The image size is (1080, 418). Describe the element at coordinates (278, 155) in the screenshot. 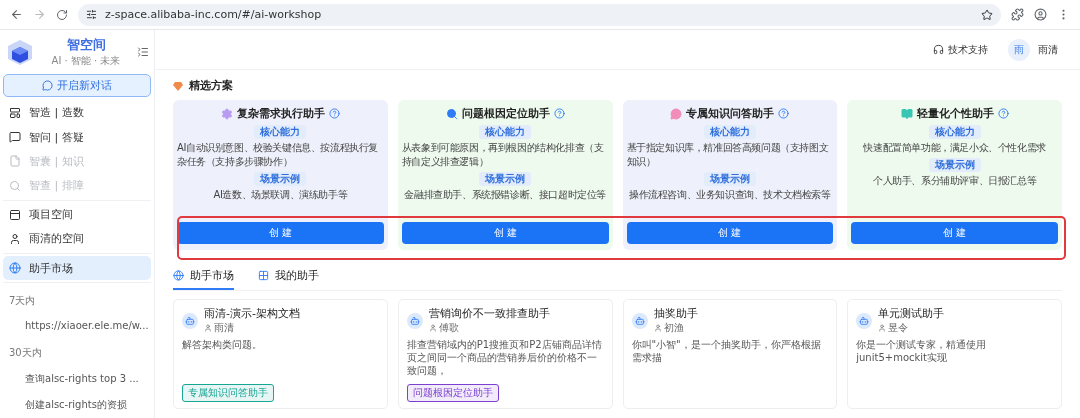

I see `capability-text: AI自动识别意图、校验关键信息、按流程执行复杂任务（支持多步骤协作）` at that location.